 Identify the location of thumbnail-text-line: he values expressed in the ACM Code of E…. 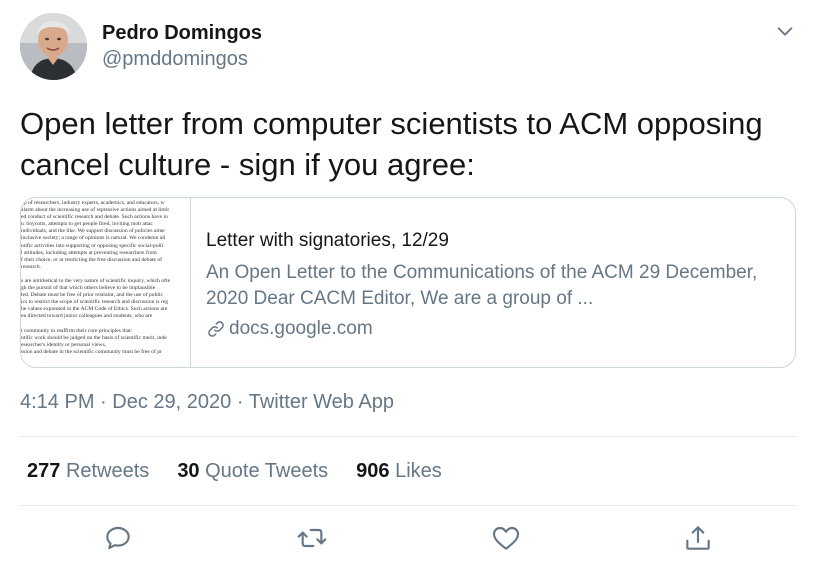
(94, 309).